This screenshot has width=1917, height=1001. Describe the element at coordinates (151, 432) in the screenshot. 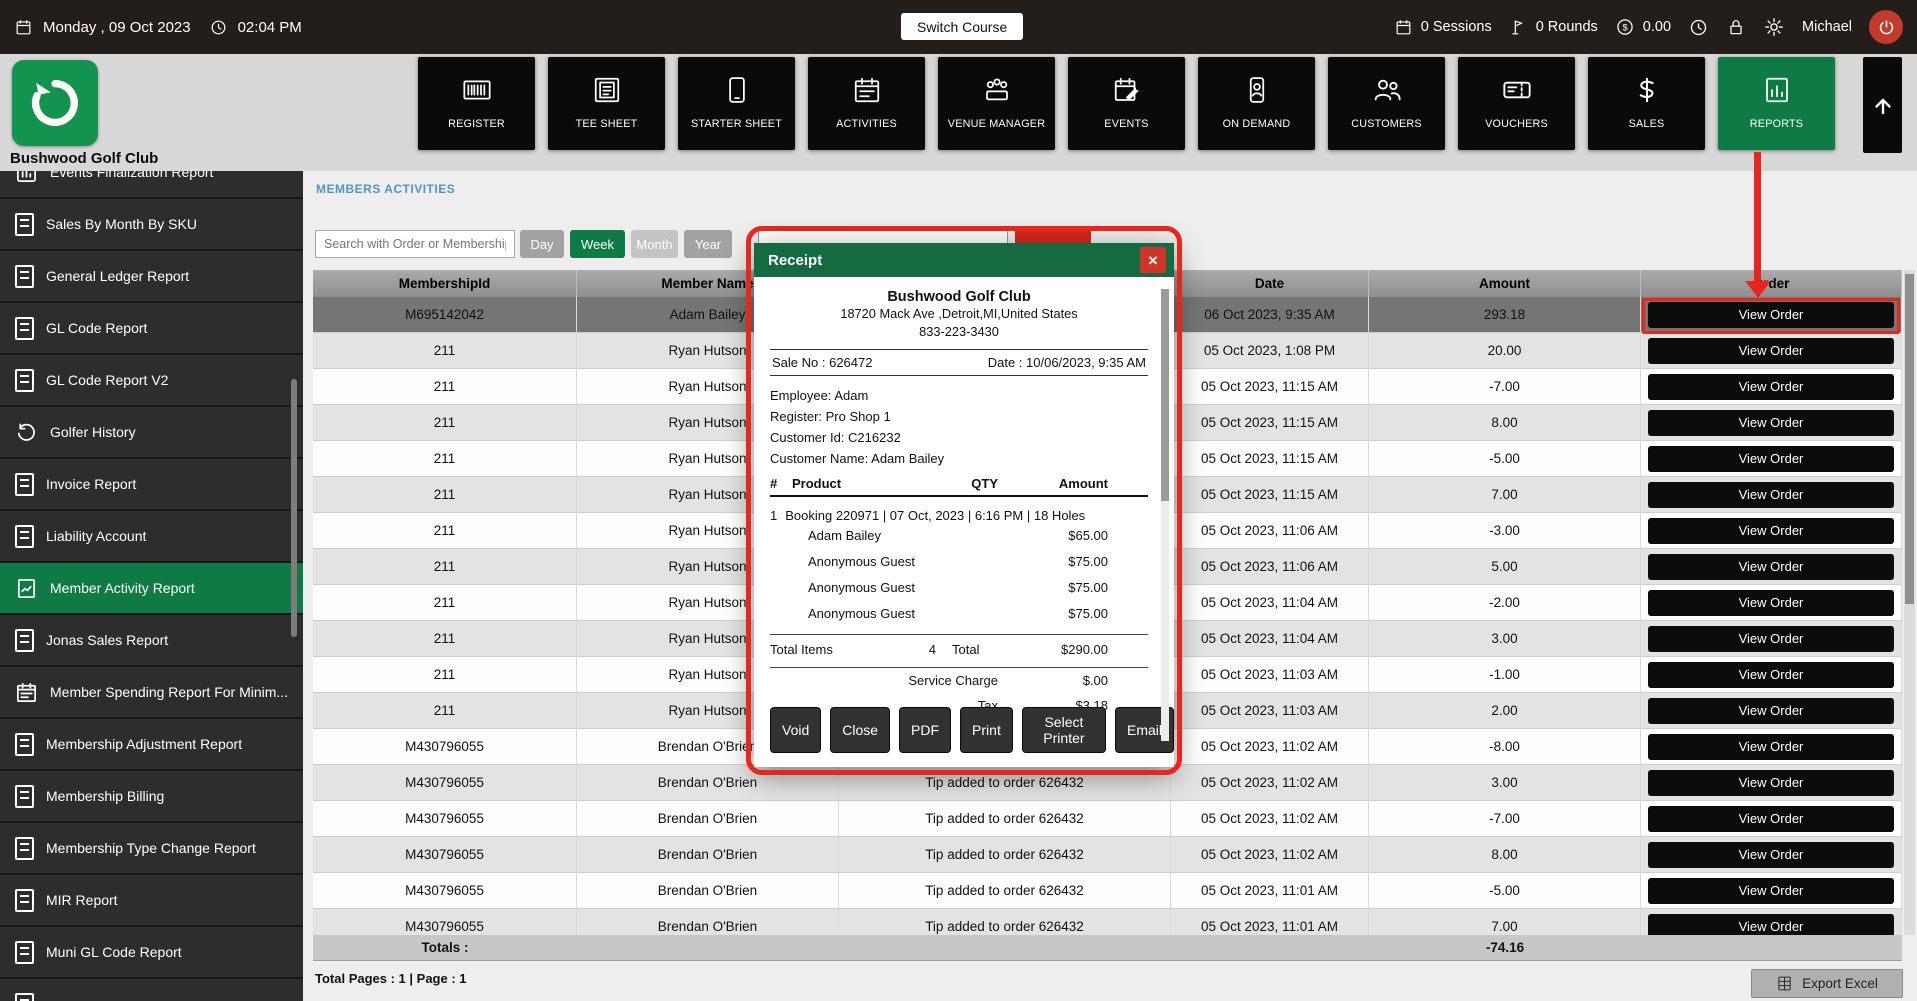

I see `sidebar-item-golfer-history: Golfer History` at that location.